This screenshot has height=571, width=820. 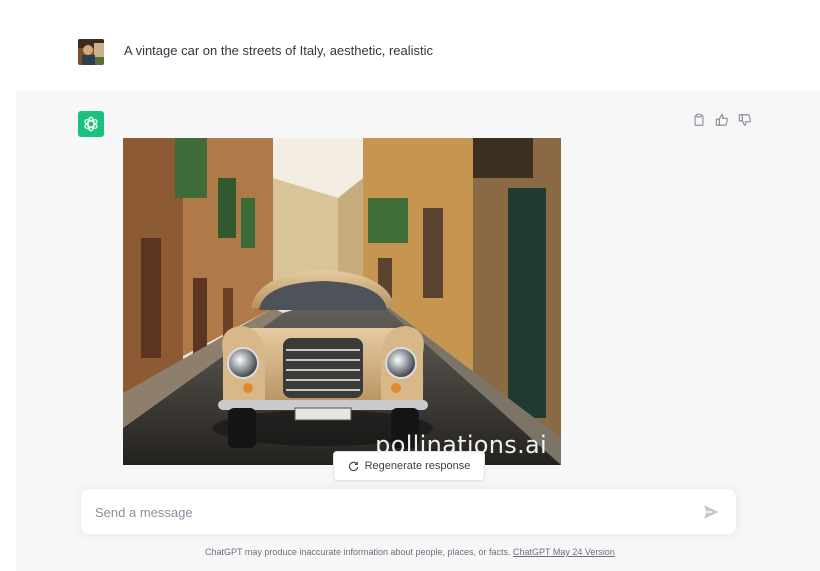 What do you see at coordinates (699, 120) in the screenshot?
I see `copy-icon` at bounding box center [699, 120].